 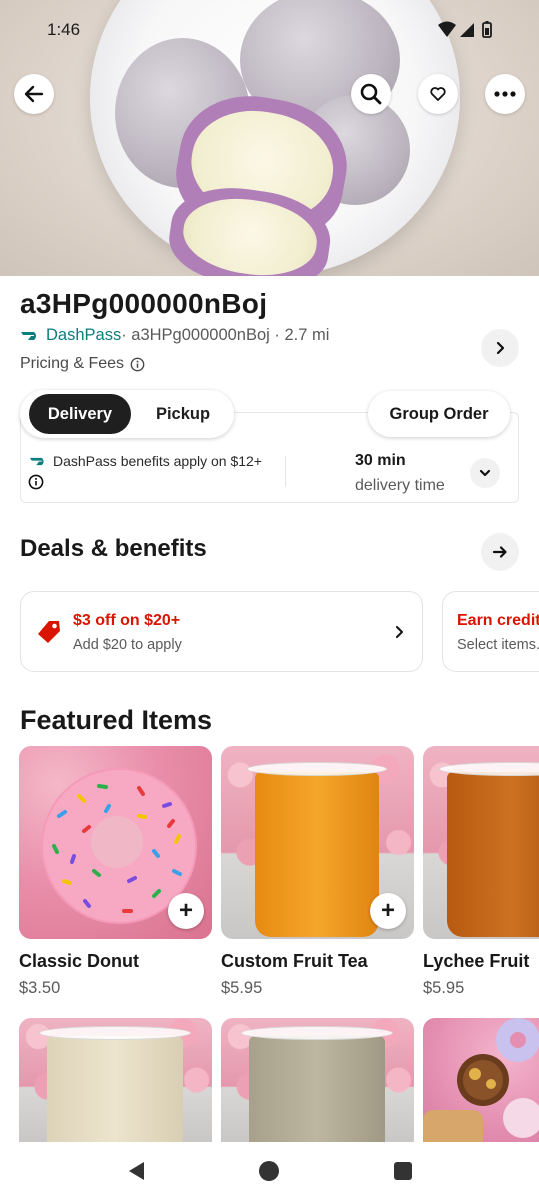 I want to click on chevron-down-icon, so click(x=485, y=473).